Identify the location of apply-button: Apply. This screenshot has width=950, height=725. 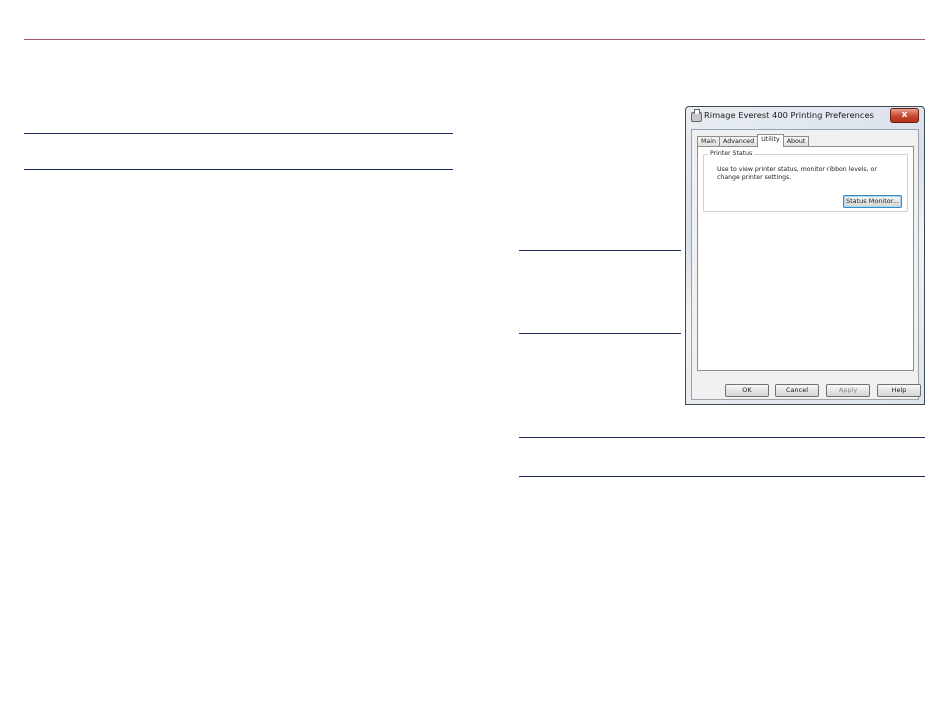
(848, 390).